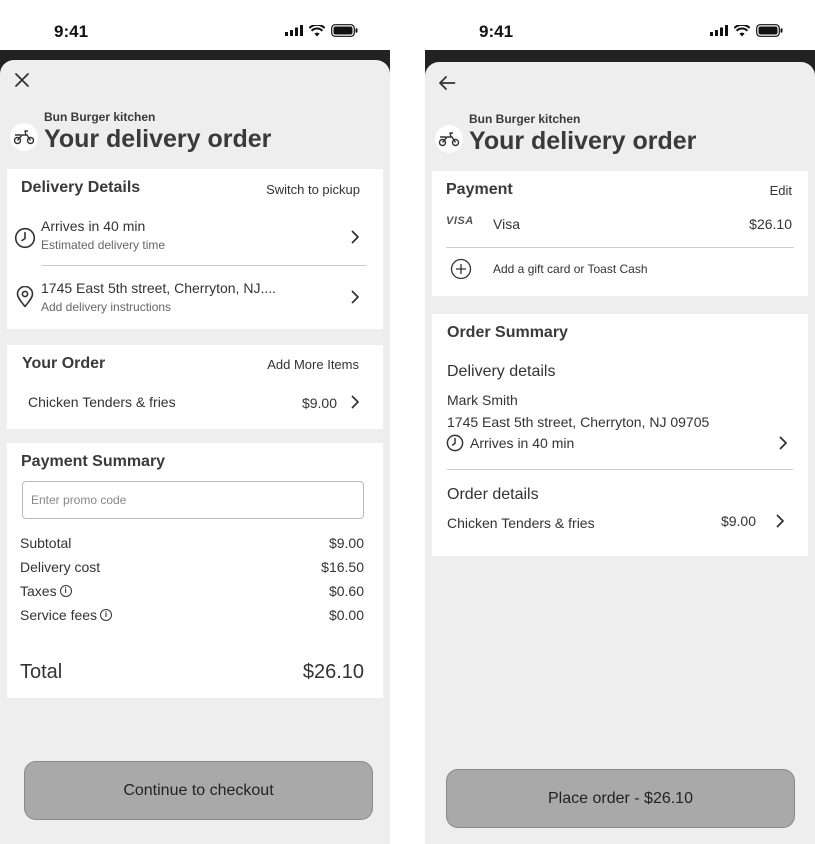  I want to click on close-icon, so click(22, 80).